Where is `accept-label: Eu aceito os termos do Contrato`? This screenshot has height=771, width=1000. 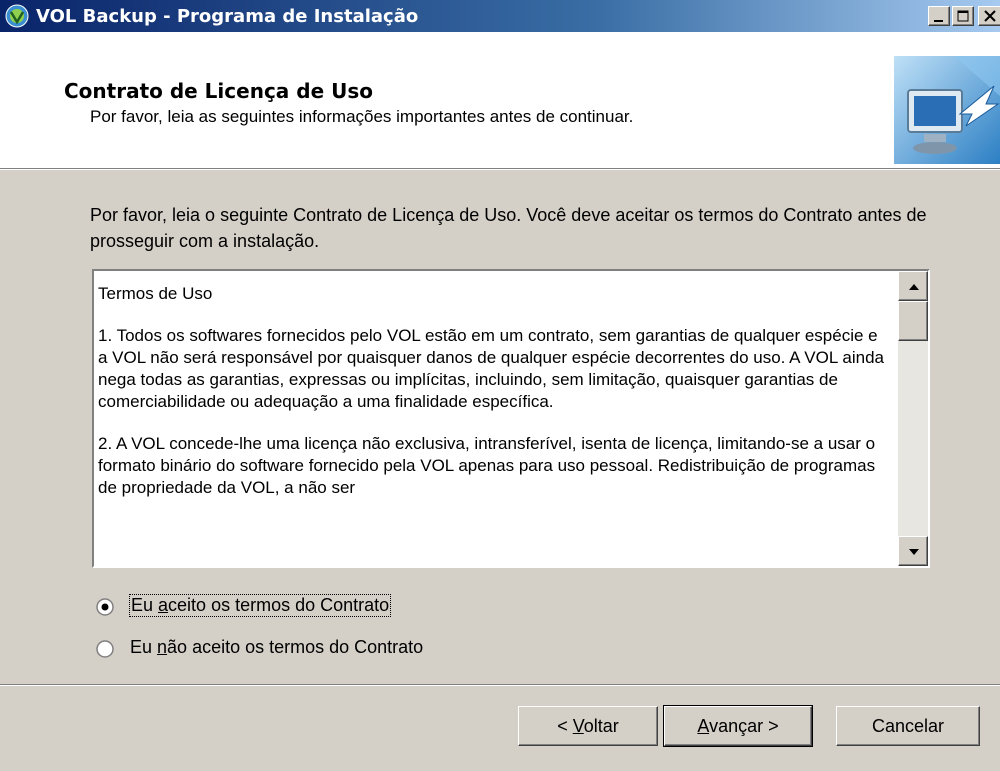 accept-label: Eu aceito os termos do Contrato is located at coordinates (260, 605).